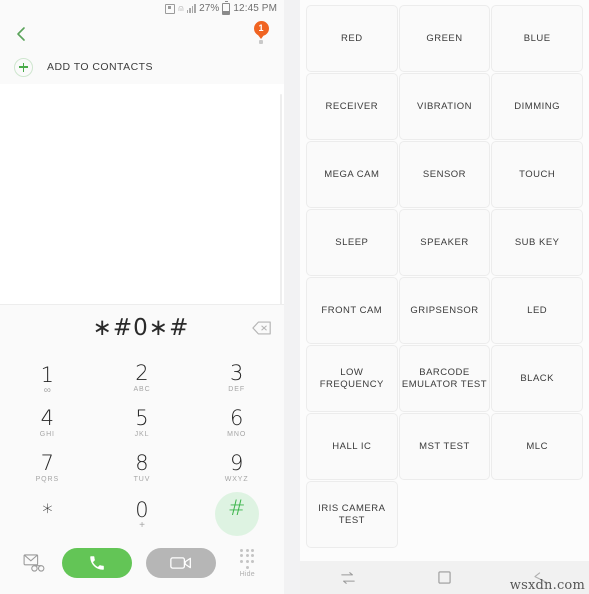 Image resolution: width=589 pixels, height=594 pixels. What do you see at coordinates (444, 310) in the screenshot?
I see `test-button-gripsensor: GRIPSENSOR` at bounding box center [444, 310].